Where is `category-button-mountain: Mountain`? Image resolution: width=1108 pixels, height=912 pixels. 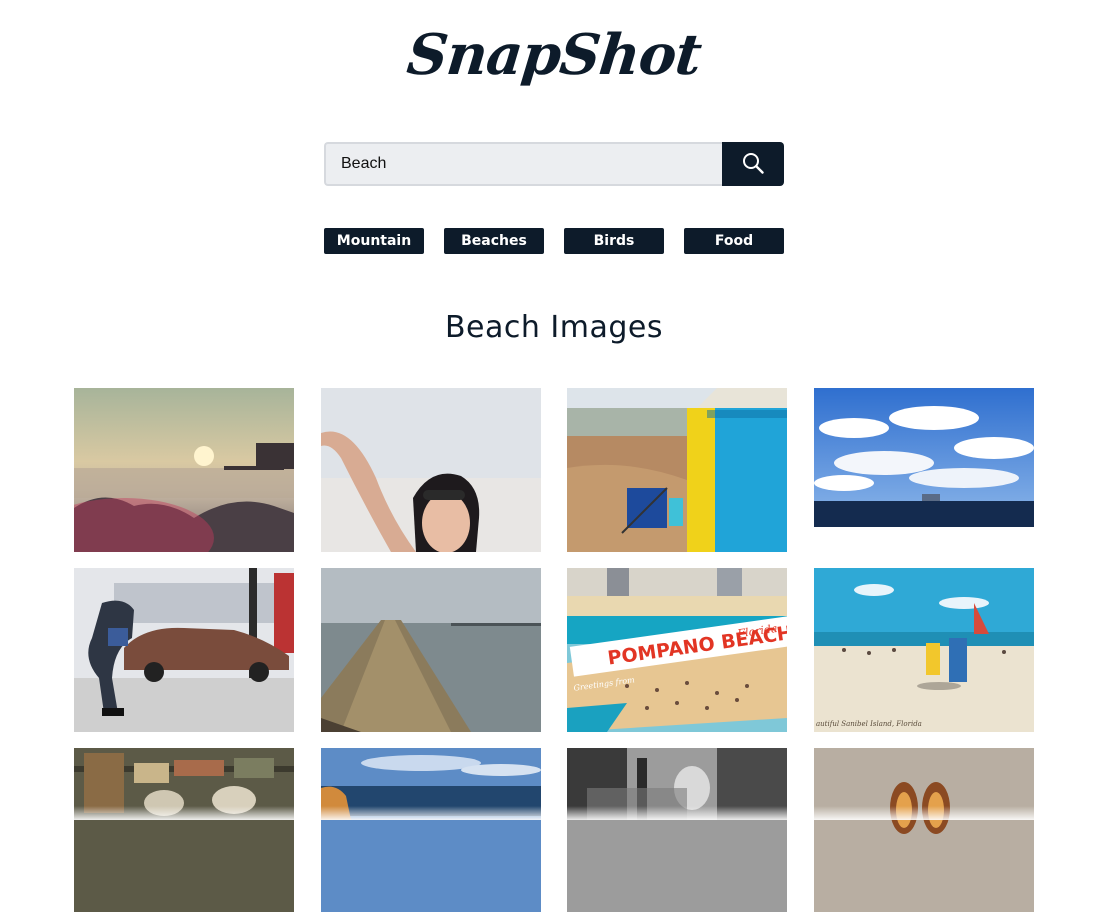 category-button-mountain: Mountain is located at coordinates (374, 241).